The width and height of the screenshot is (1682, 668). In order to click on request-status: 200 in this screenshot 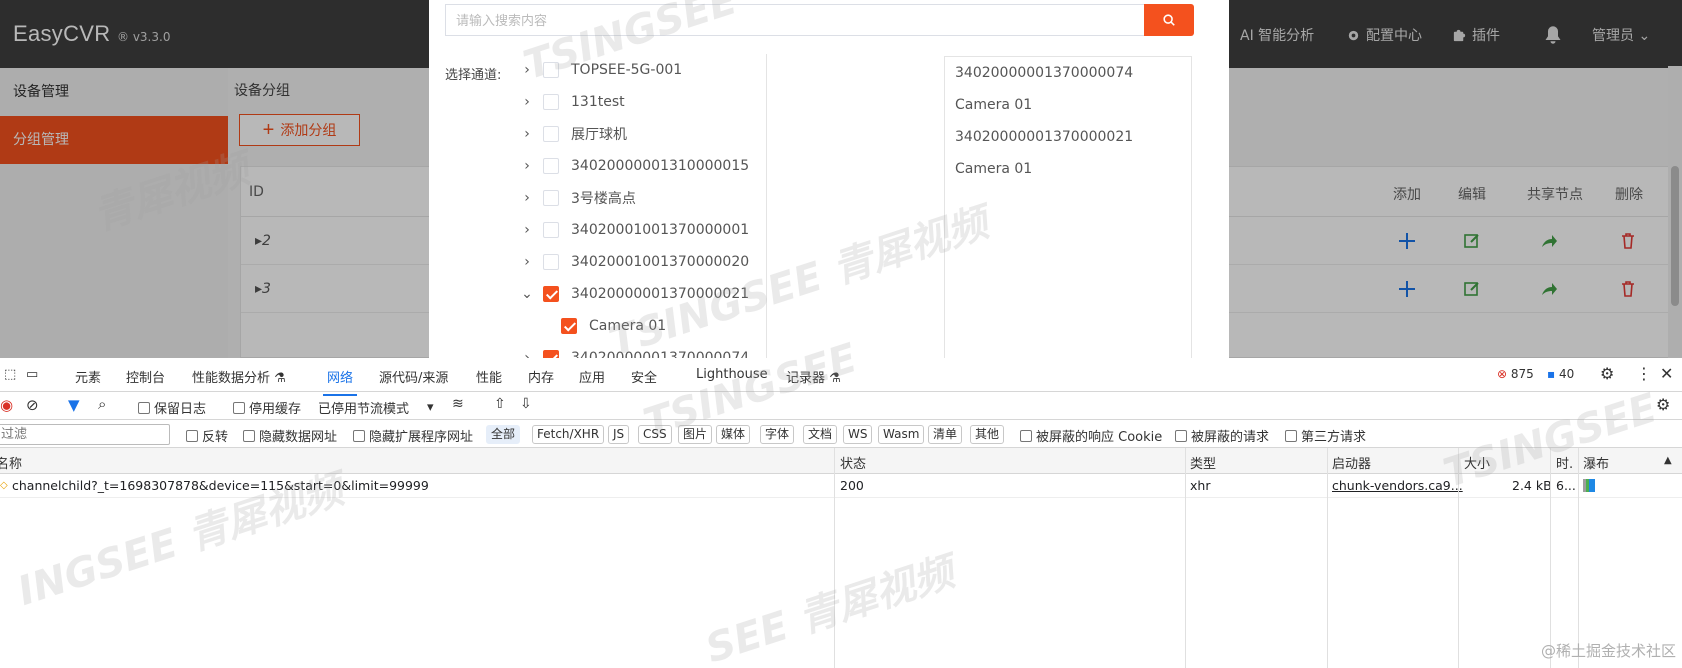, I will do `click(852, 485)`.